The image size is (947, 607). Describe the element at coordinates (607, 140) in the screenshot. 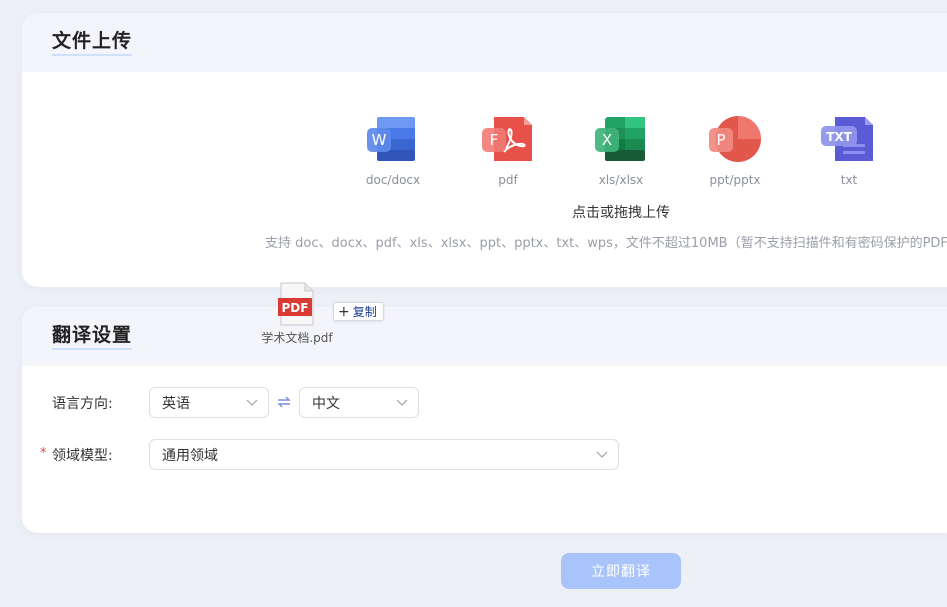

I see `svg-text: X` at that location.